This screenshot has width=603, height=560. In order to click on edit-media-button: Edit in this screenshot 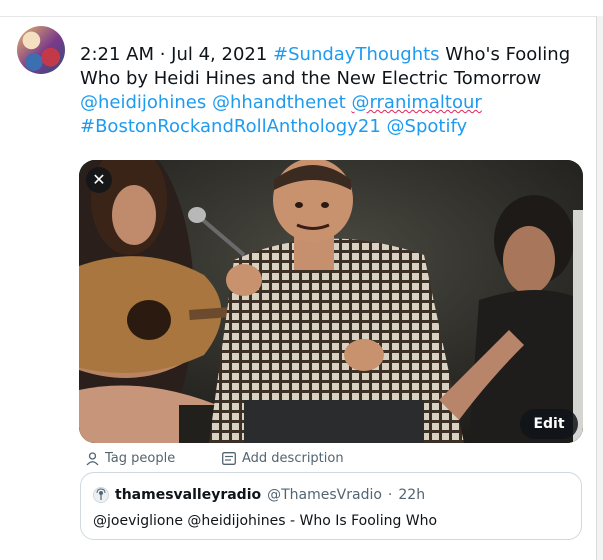, I will do `click(549, 424)`.